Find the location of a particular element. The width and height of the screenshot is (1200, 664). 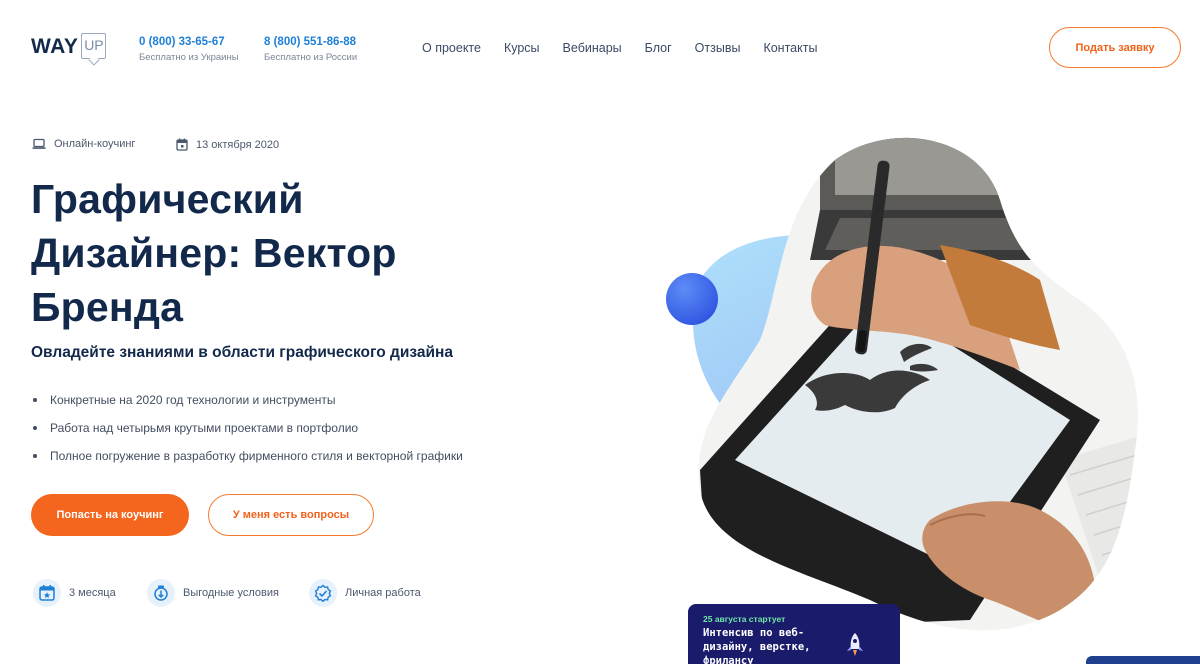

feature-personal-work: Личная работа is located at coordinates (365, 593).